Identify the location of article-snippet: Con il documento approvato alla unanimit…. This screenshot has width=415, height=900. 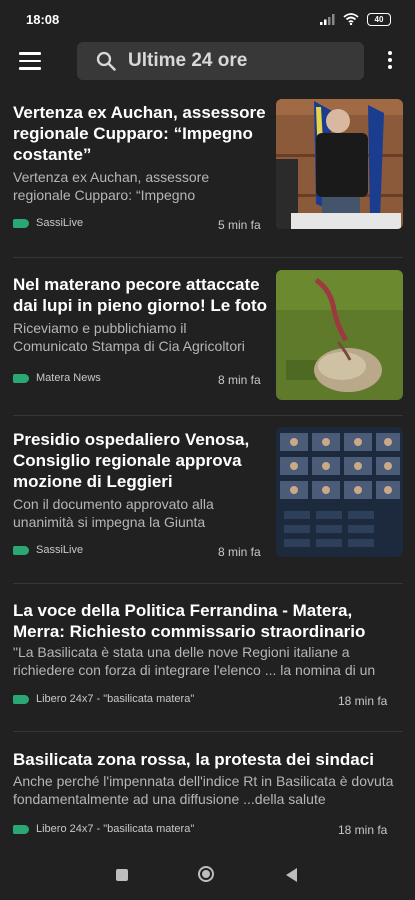
(113, 513).